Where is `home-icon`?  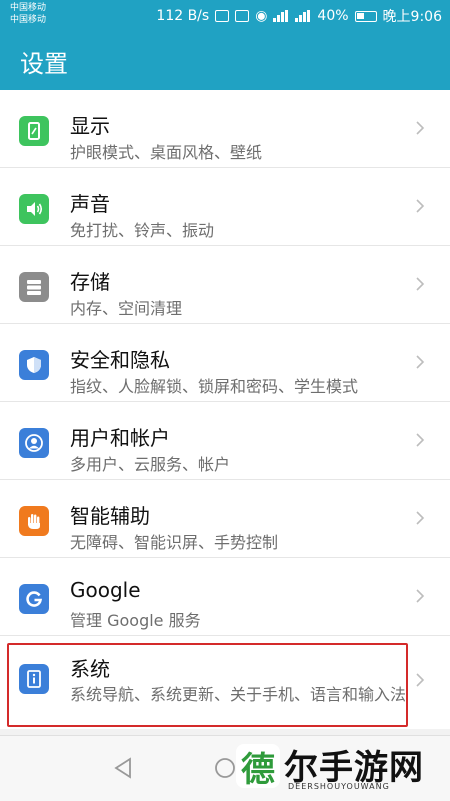
home-icon is located at coordinates (225, 768).